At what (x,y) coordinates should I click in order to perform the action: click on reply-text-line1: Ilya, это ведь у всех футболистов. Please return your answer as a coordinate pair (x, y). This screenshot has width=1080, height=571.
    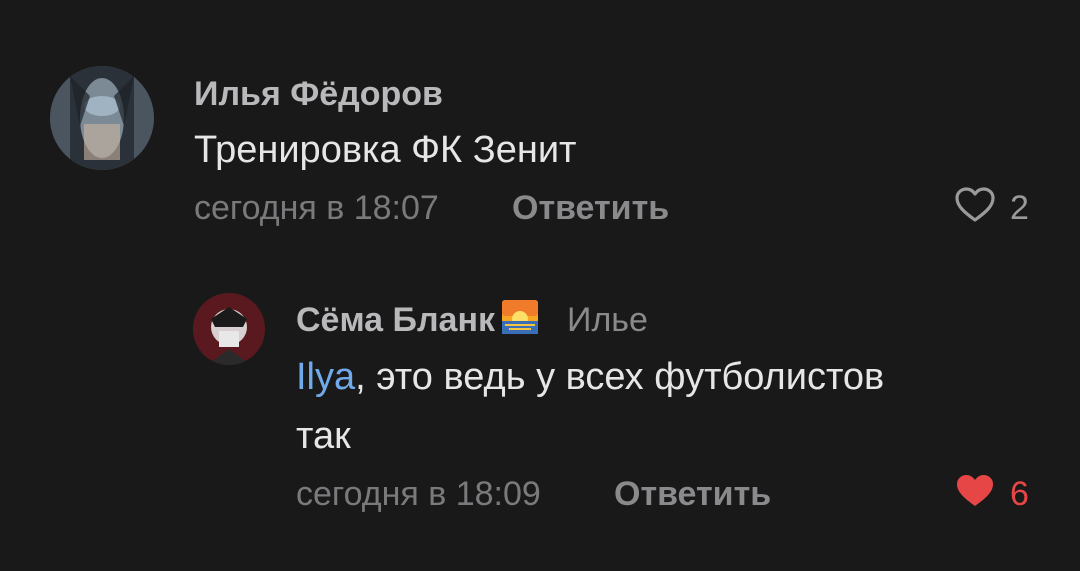
    Looking at the image, I should click on (590, 377).